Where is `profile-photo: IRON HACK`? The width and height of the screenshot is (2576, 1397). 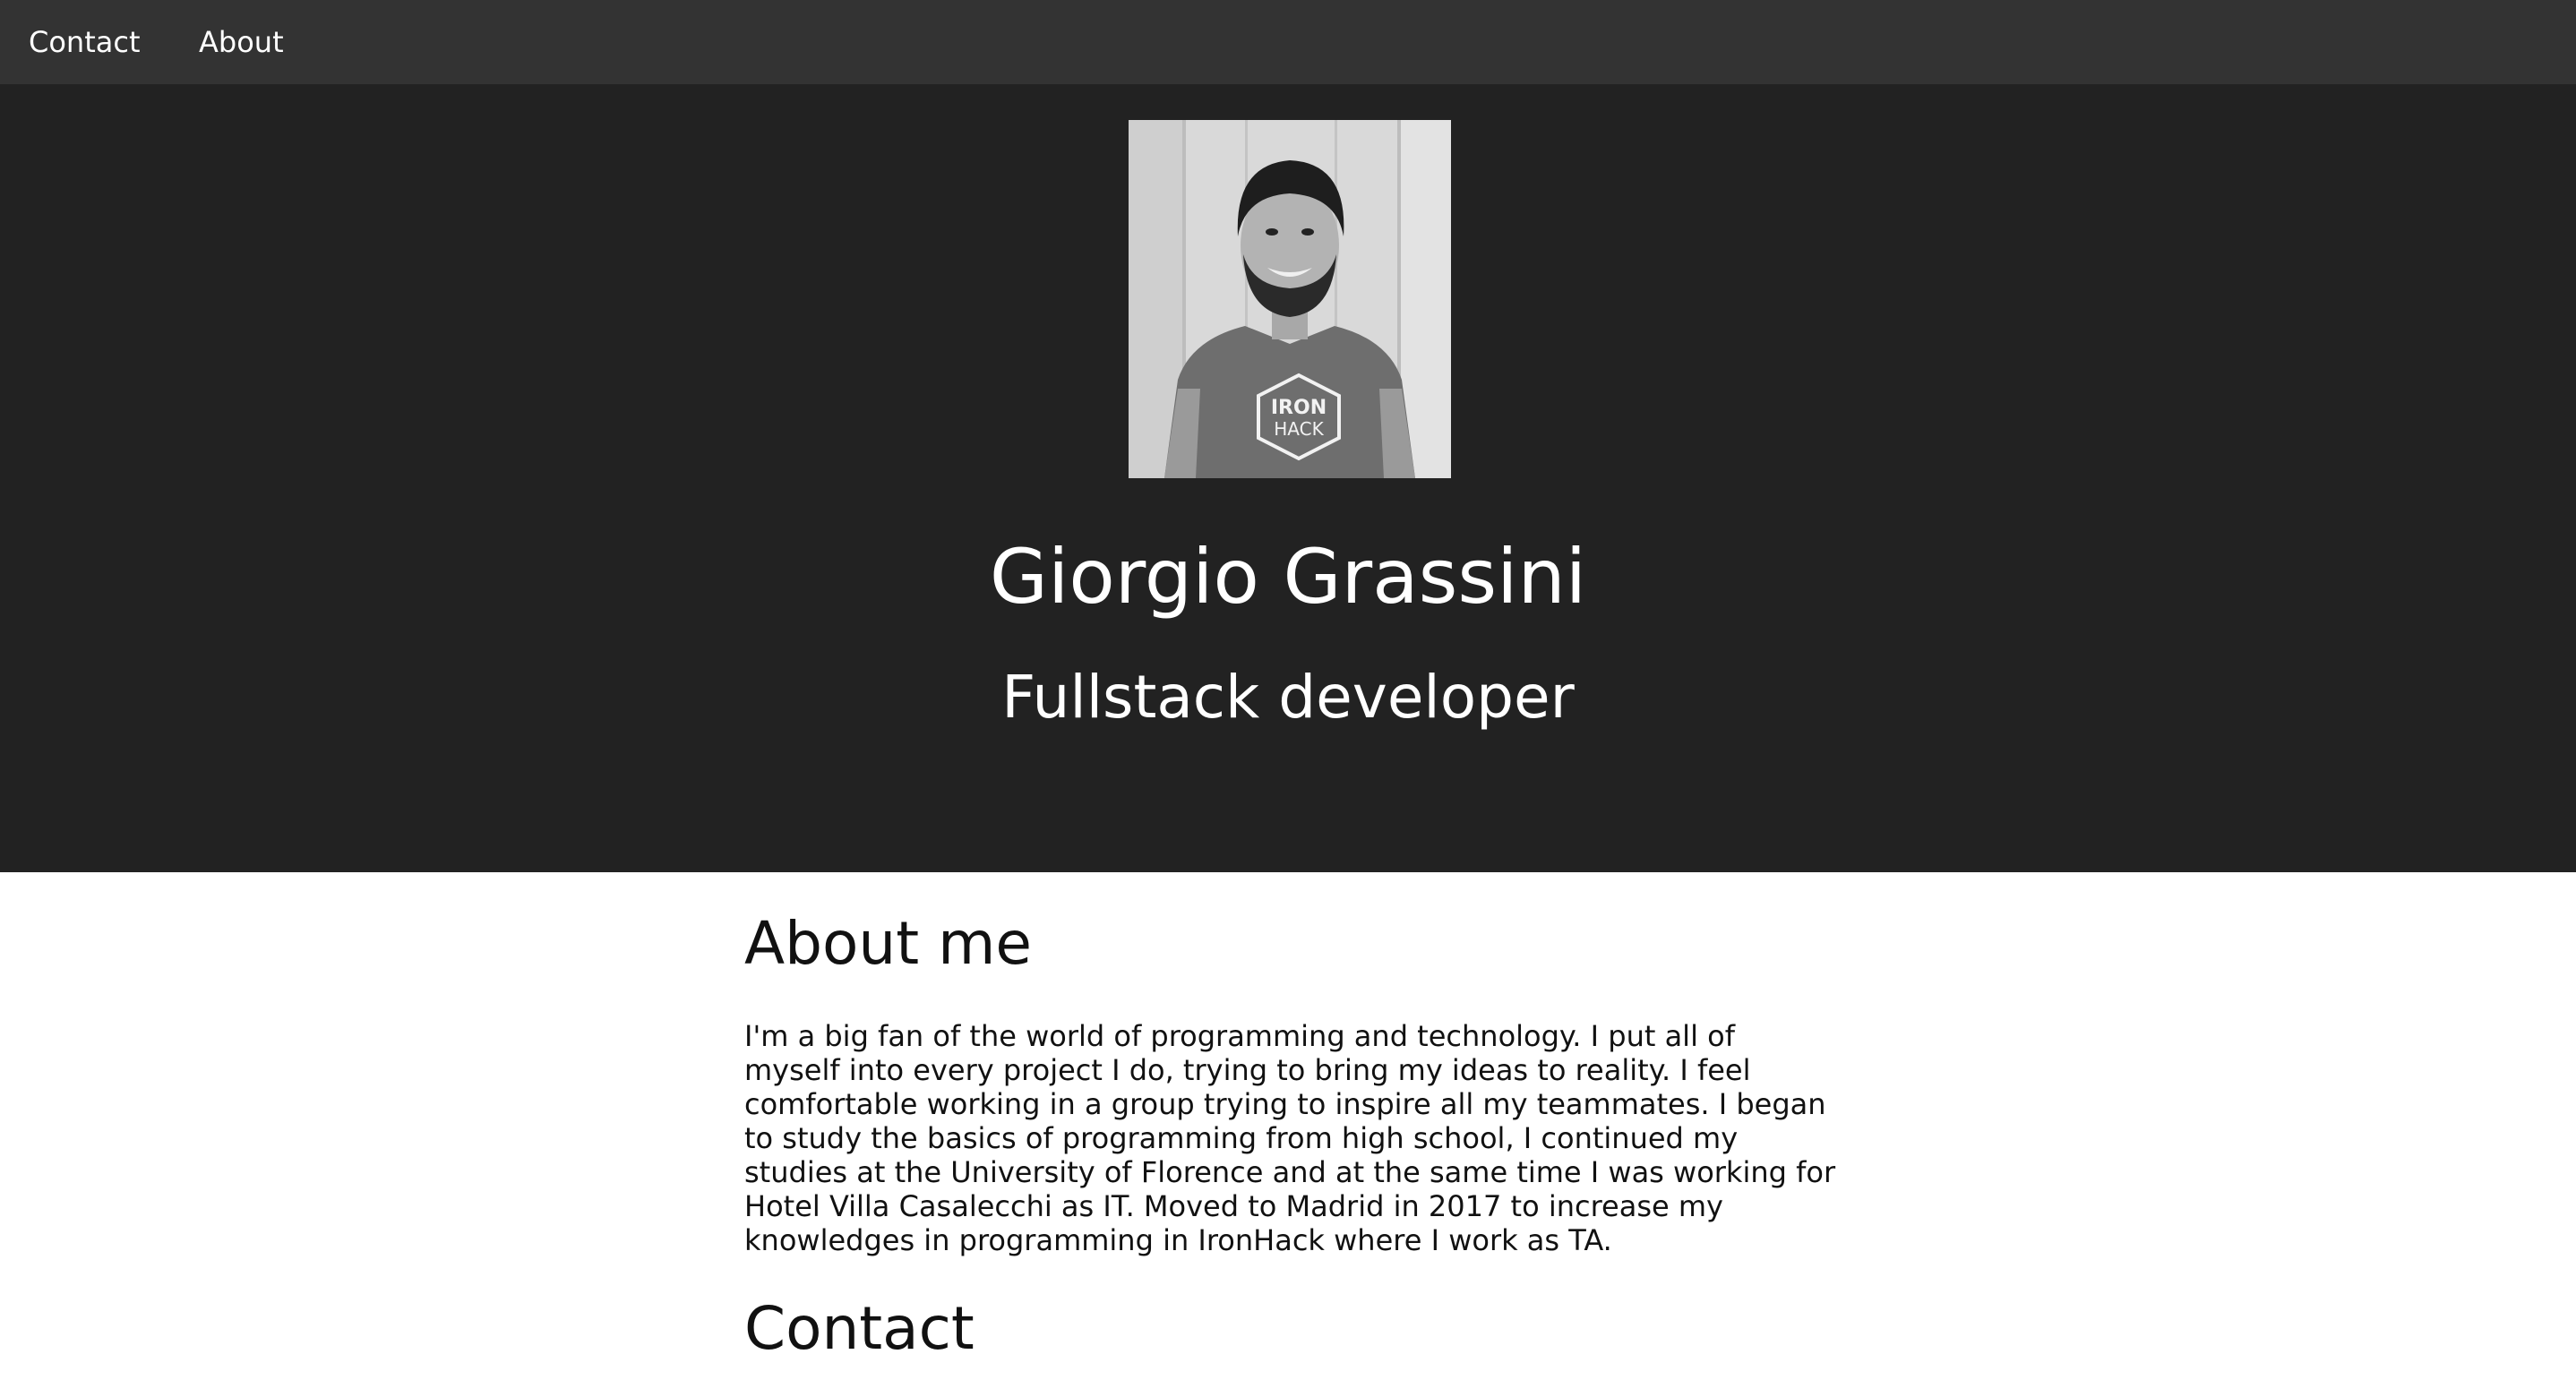 profile-photo: IRON HACK is located at coordinates (1290, 299).